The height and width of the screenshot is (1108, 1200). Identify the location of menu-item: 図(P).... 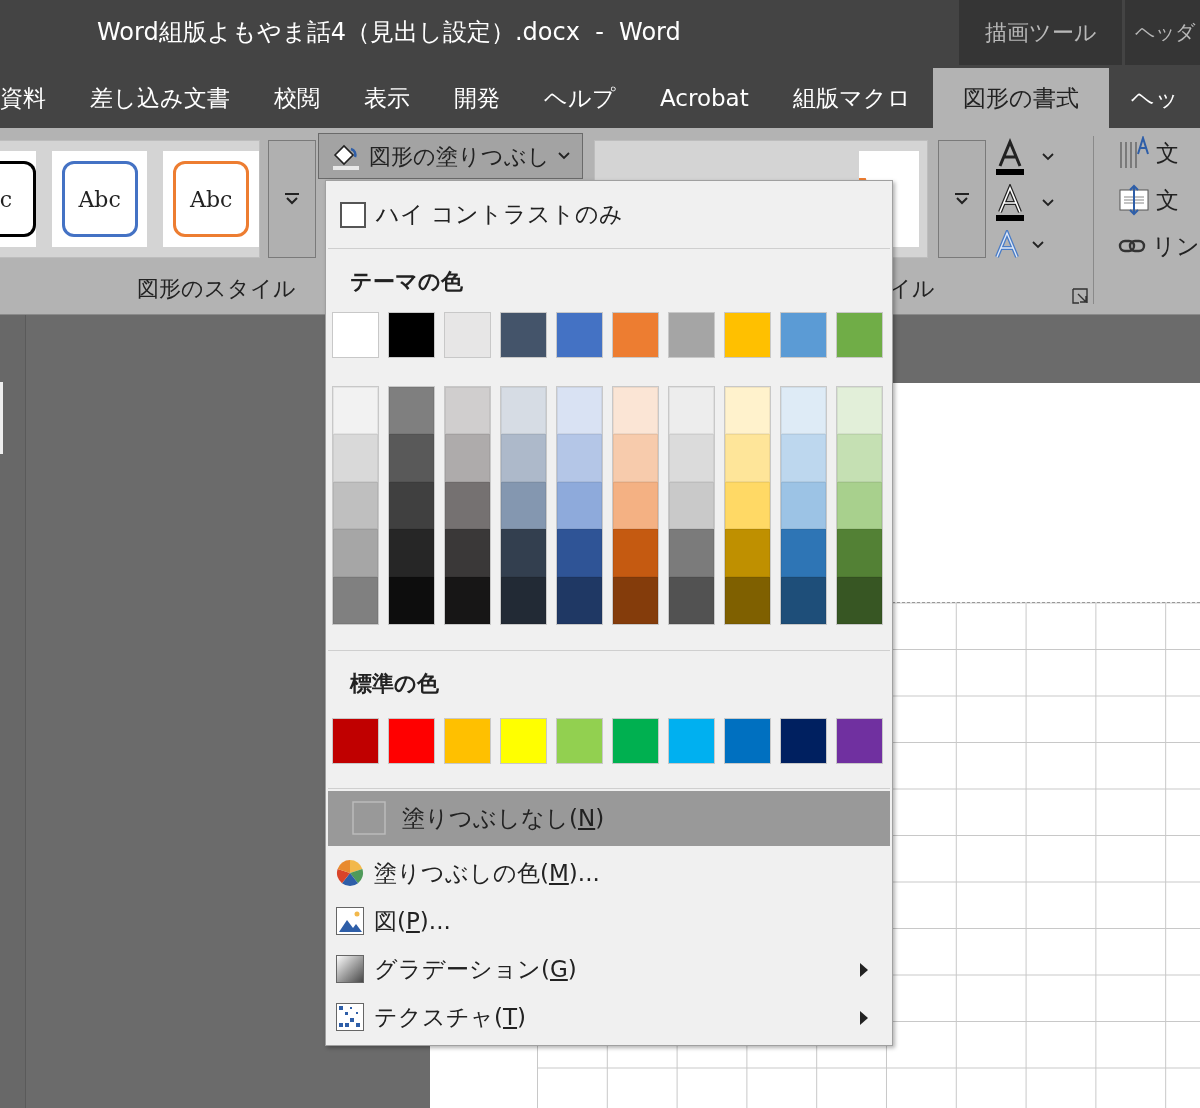
(609, 920).